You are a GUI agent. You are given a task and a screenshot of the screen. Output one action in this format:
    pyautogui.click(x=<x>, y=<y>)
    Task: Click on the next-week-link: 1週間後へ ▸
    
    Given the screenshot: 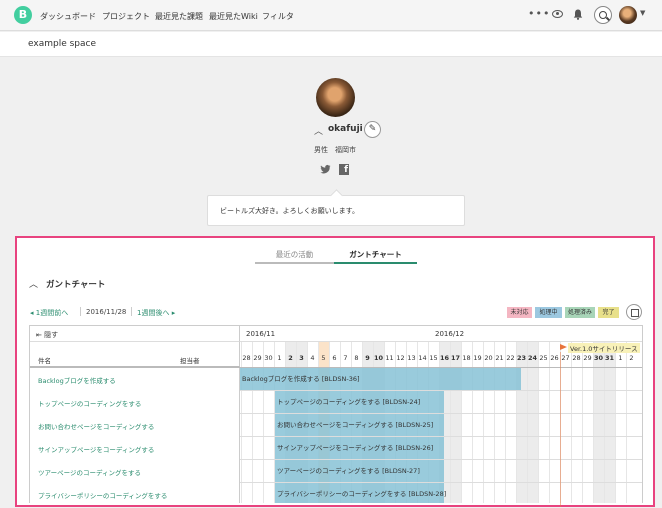 What is the action you would take?
    pyautogui.click(x=156, y=313)
    